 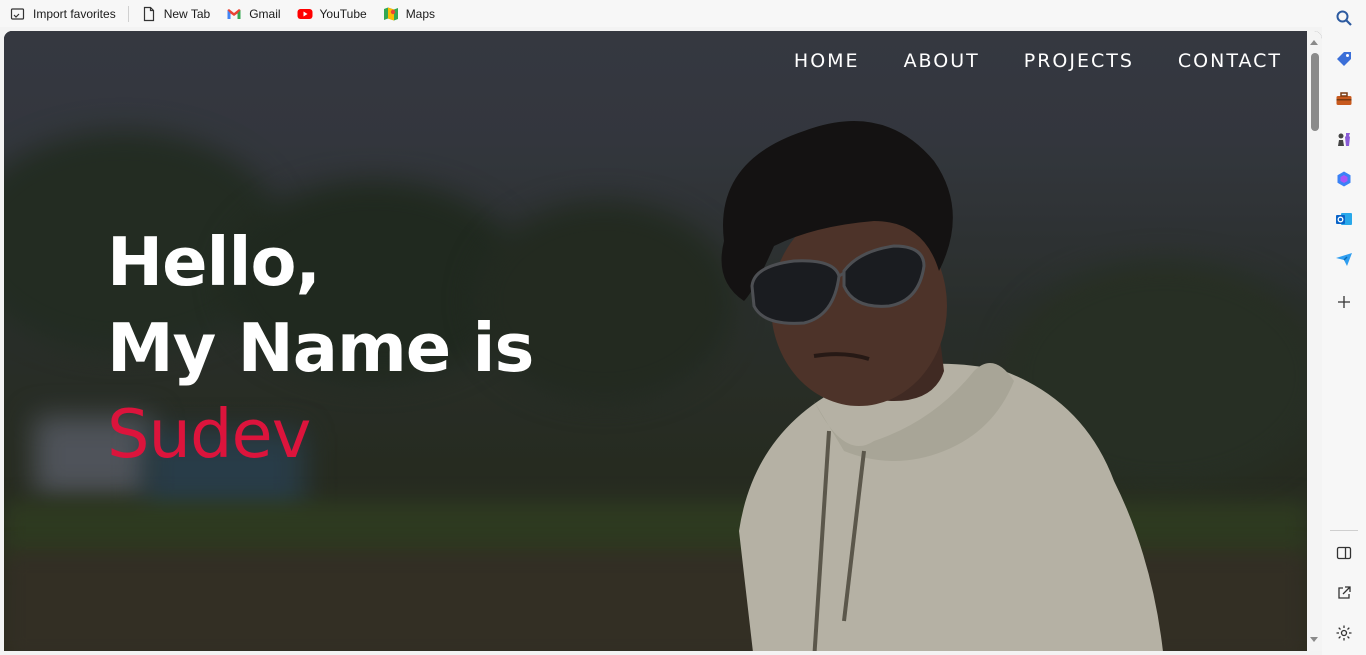 What do you see at coordinates (265, 13) in the screenshot?
I see `favorite-label: Gmail` at bounding box center [265, 13].